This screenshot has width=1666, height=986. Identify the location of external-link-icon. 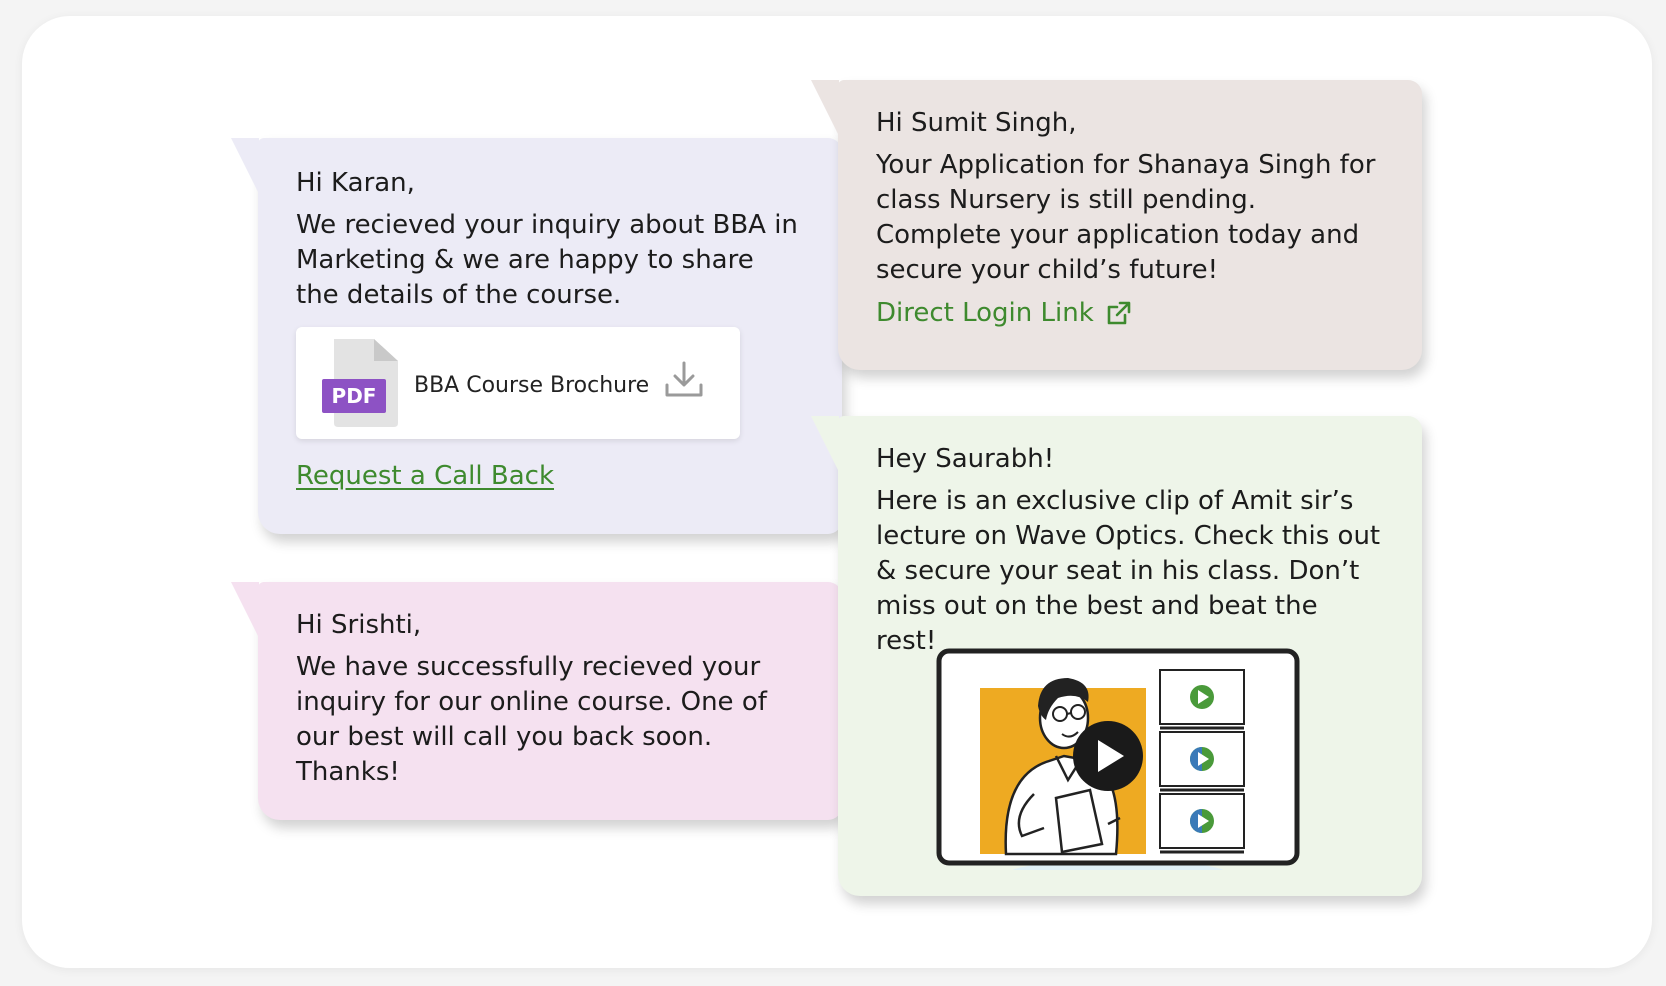
(1119, 313).